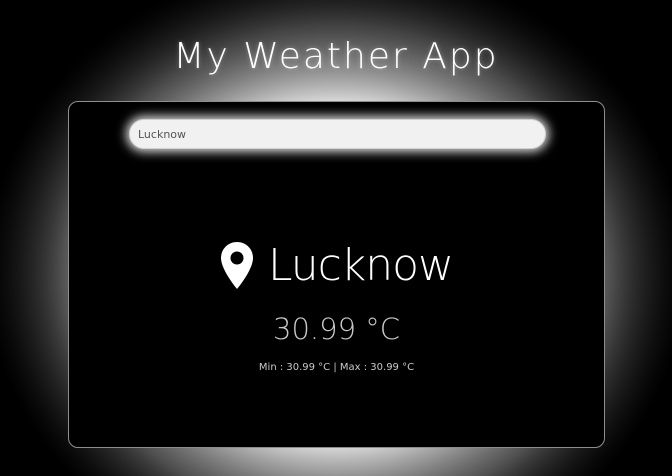 This screenshot has width=672, height=476. Describe the element at coordinates (336, 56) in the screenshot. I see `app-title: My Weather App` at that location.